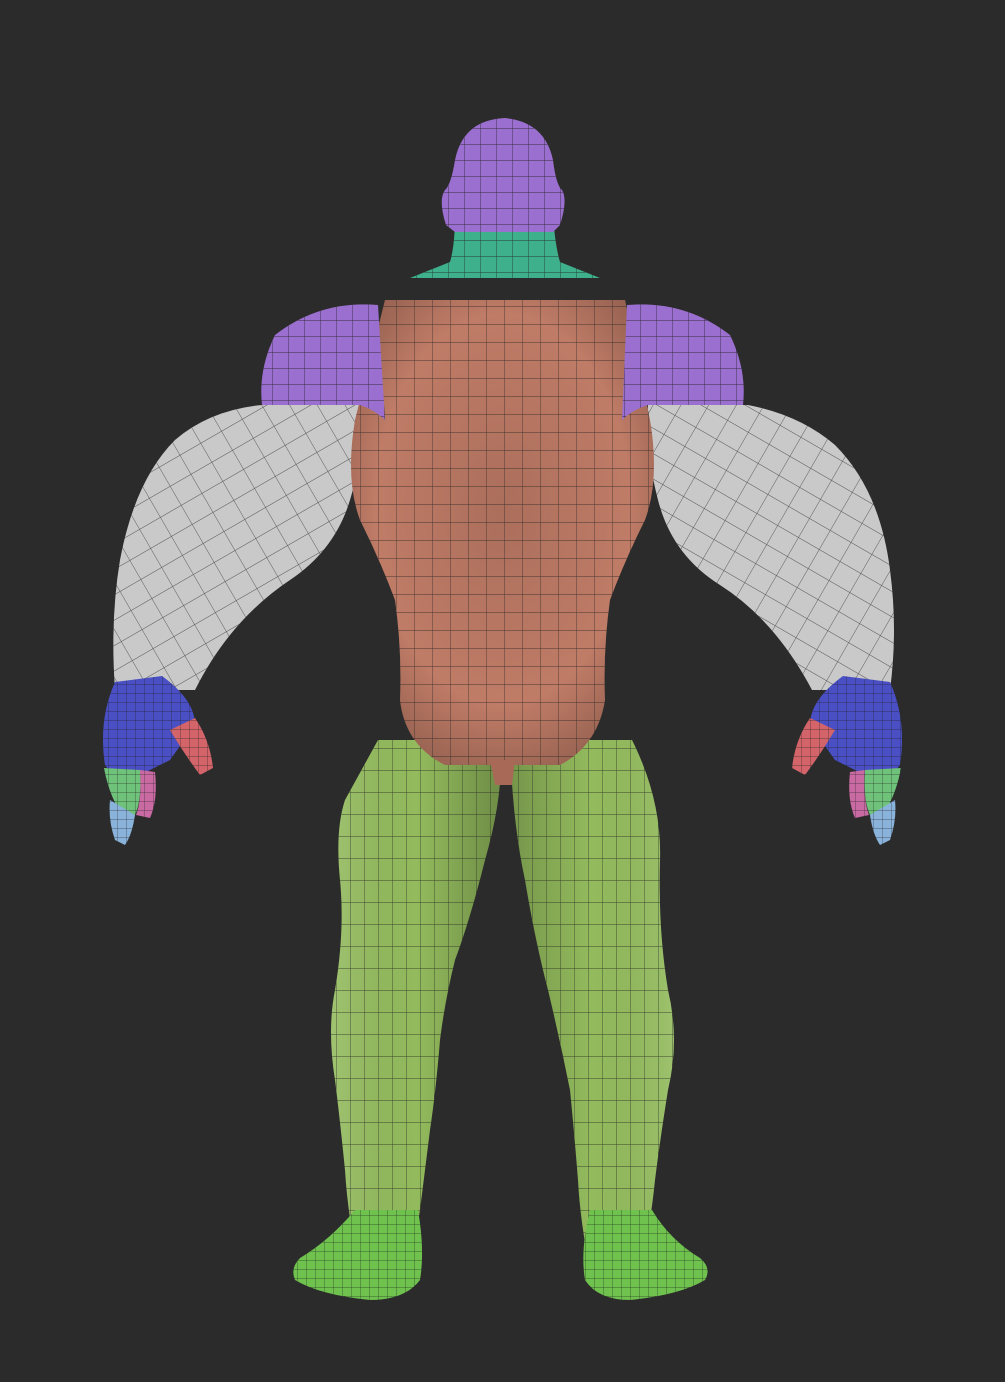 The image size is (1005, 1382). What do you see at coordinates (323, 362) in the screenshot?
I see `left-shoulder` at bounding box center [323, 362].